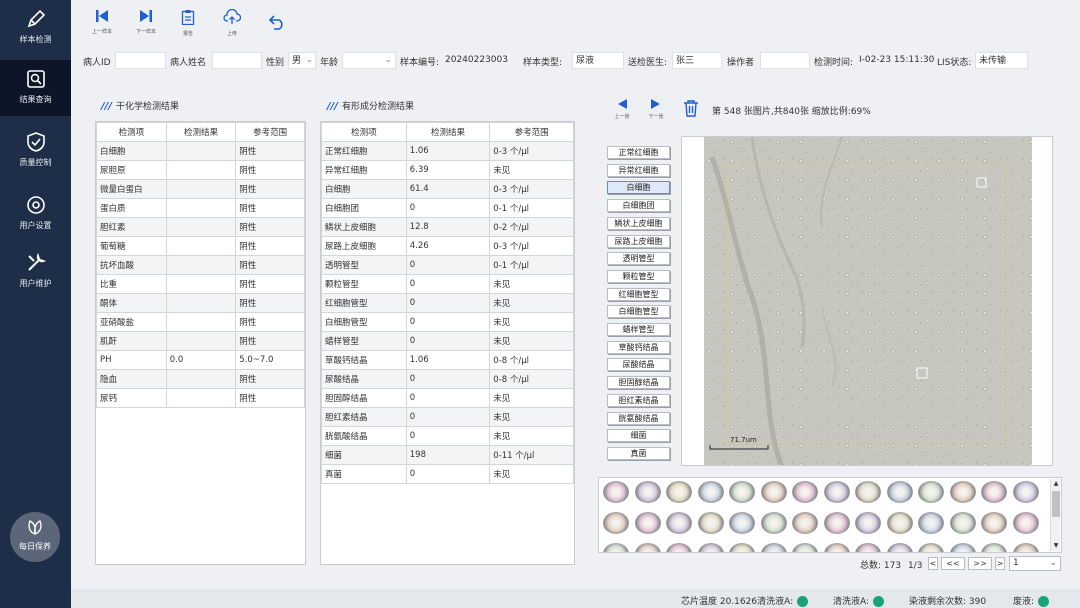  Describe the element at coordinates (1056, 504) in the screenshot. I see `scrollbar-thumb` at that location.